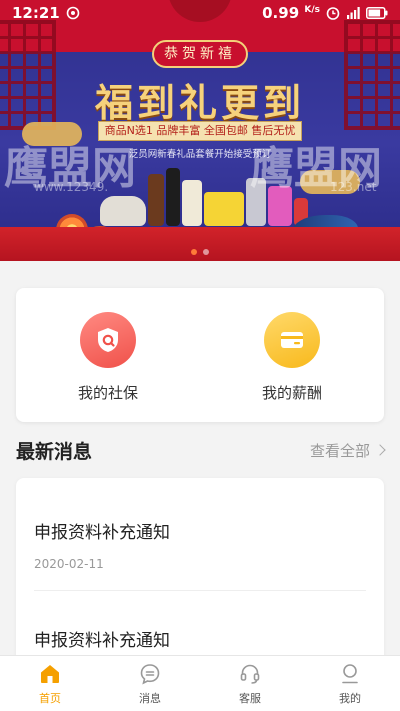 The image size is (400, 711). I want to click on shield-icon, so click(108, 340).